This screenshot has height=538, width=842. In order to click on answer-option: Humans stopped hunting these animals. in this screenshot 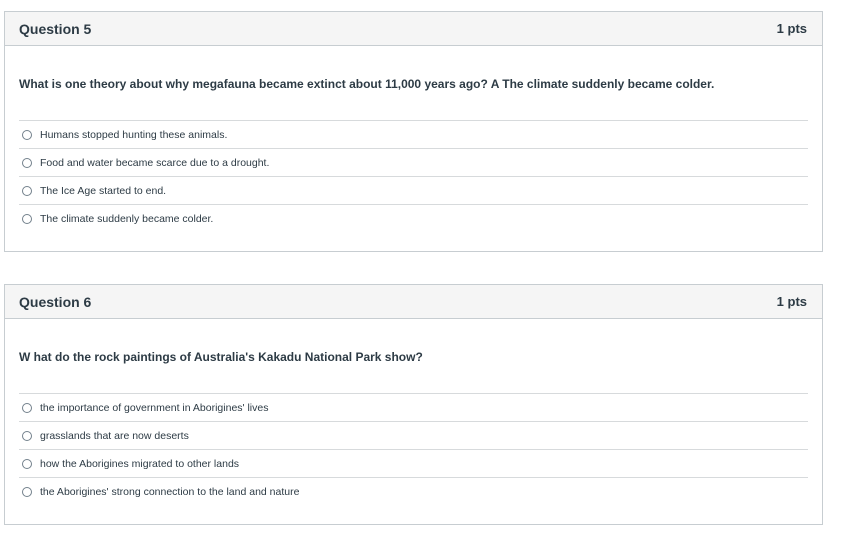, I will do `click(413, 134)`.